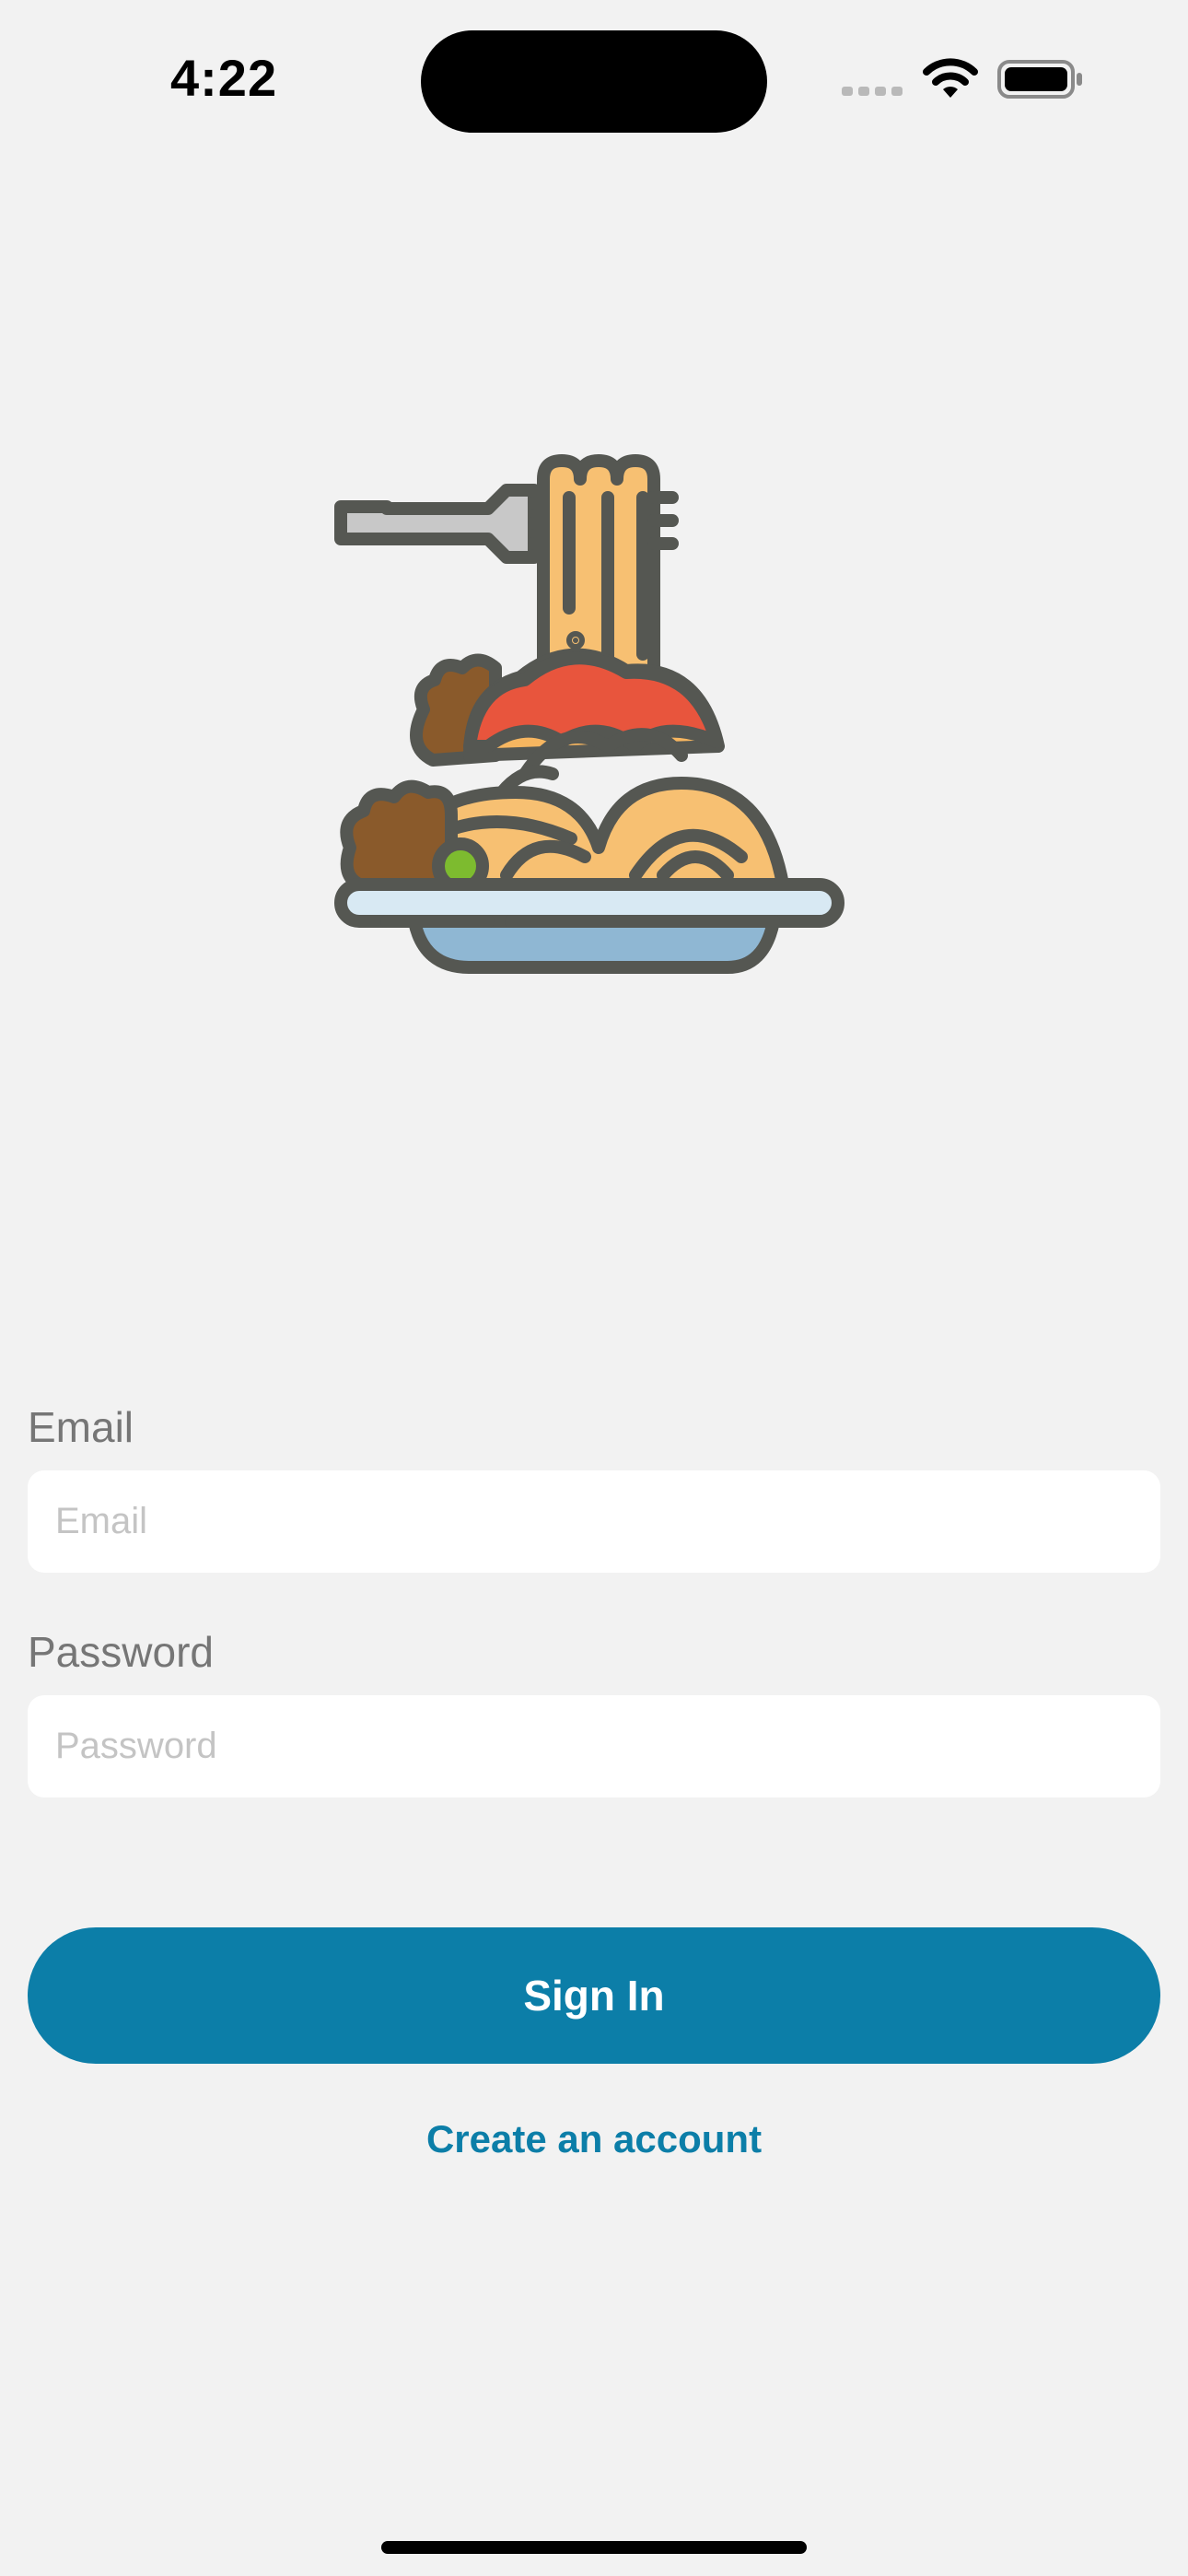  What do you see at coordinates (594, 81) in the screenshot?
I see `dynamic-island` at bounding box center [594, 81].